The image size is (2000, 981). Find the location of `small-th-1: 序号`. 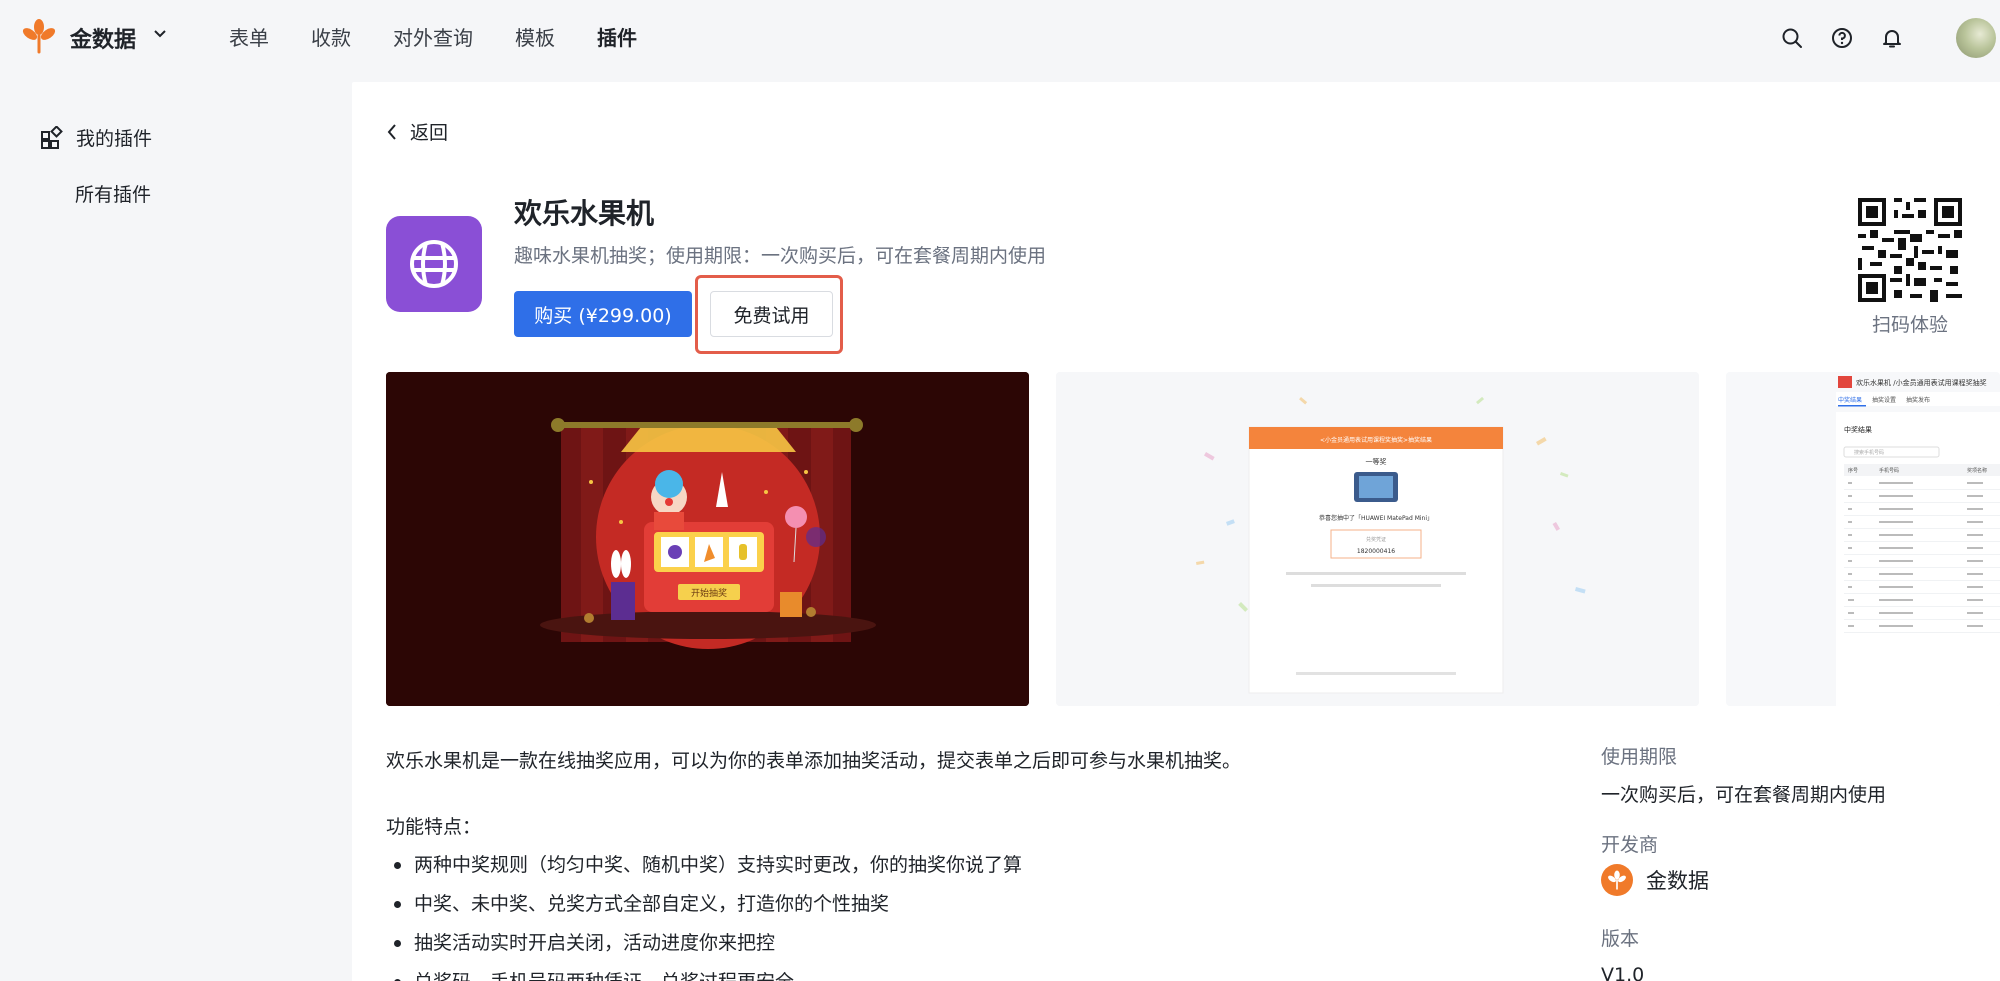

small-th-1: 序号 is located at coordinates (1853, 470).